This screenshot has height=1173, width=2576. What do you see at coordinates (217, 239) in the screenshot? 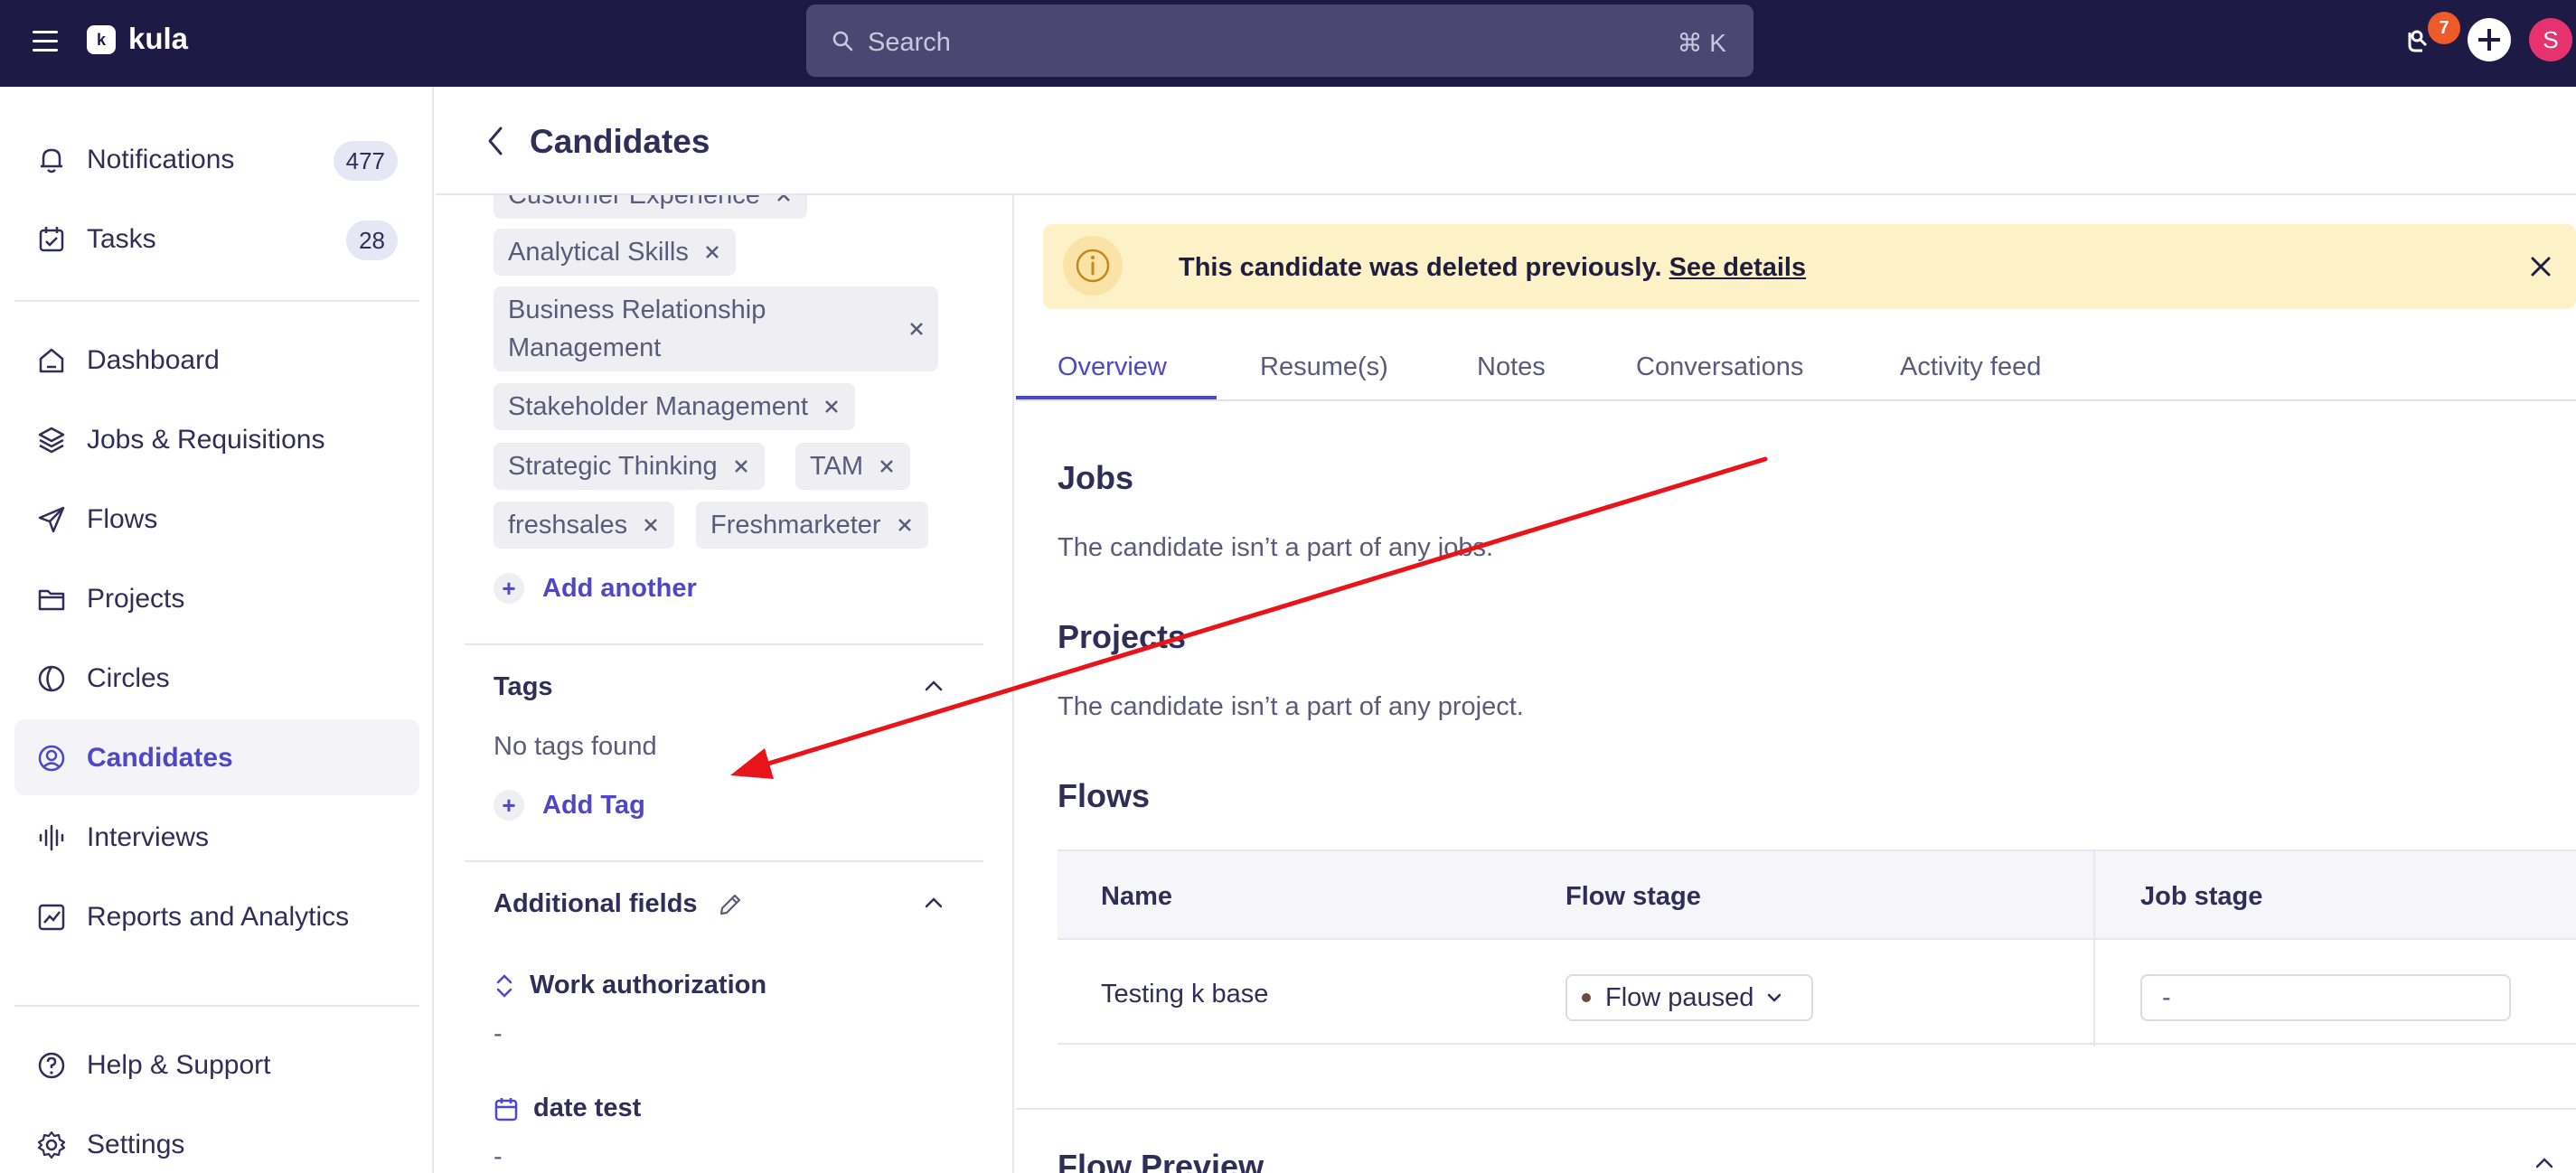
I see `sidebar-item-tasks: Tasks 28` at bounding box center [217, 239].